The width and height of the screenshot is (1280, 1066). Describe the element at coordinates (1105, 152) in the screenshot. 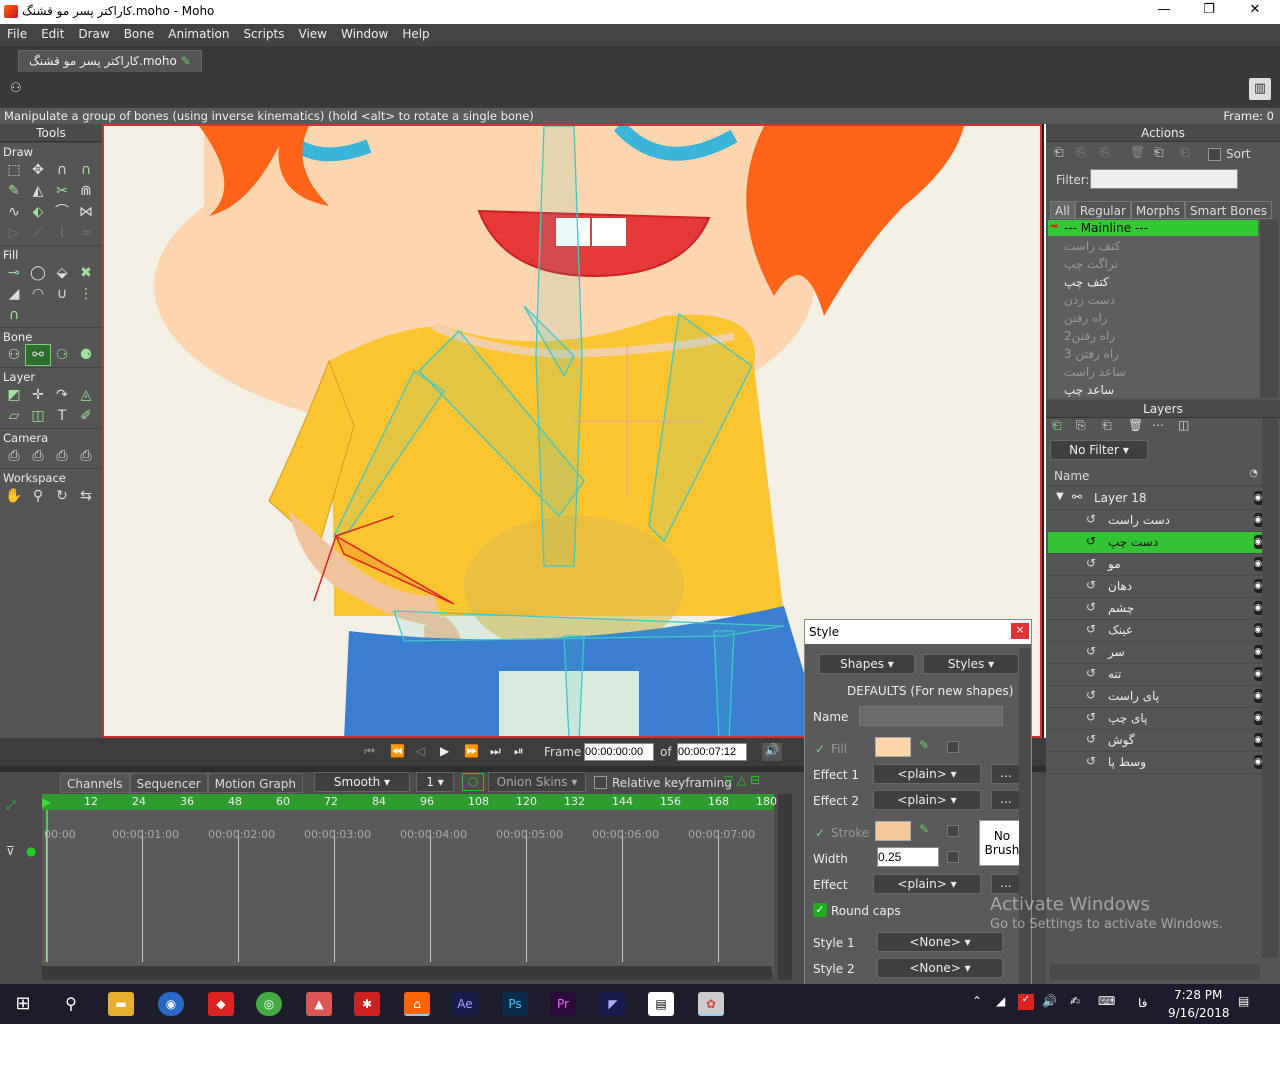

I see `duplicate-action-icon: ⎘` at that location.